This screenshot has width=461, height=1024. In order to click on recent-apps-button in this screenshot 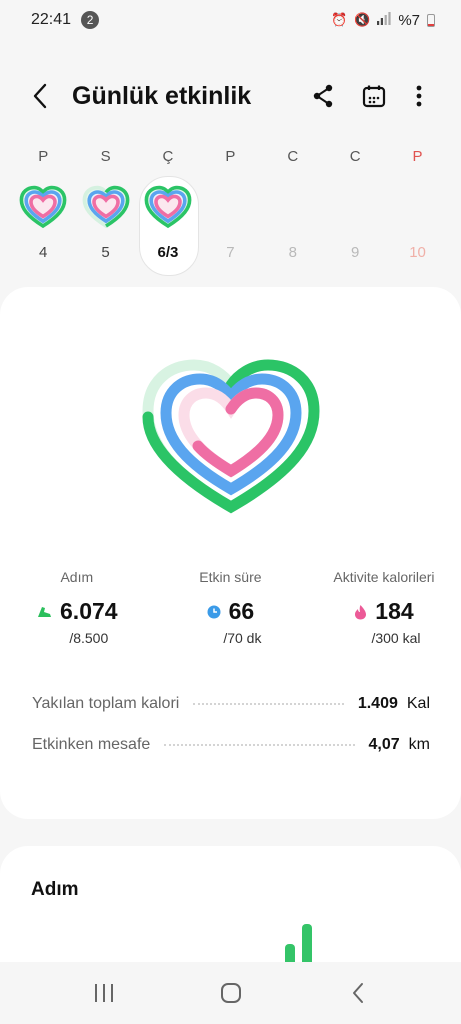, I will do `click(104, 993)`.